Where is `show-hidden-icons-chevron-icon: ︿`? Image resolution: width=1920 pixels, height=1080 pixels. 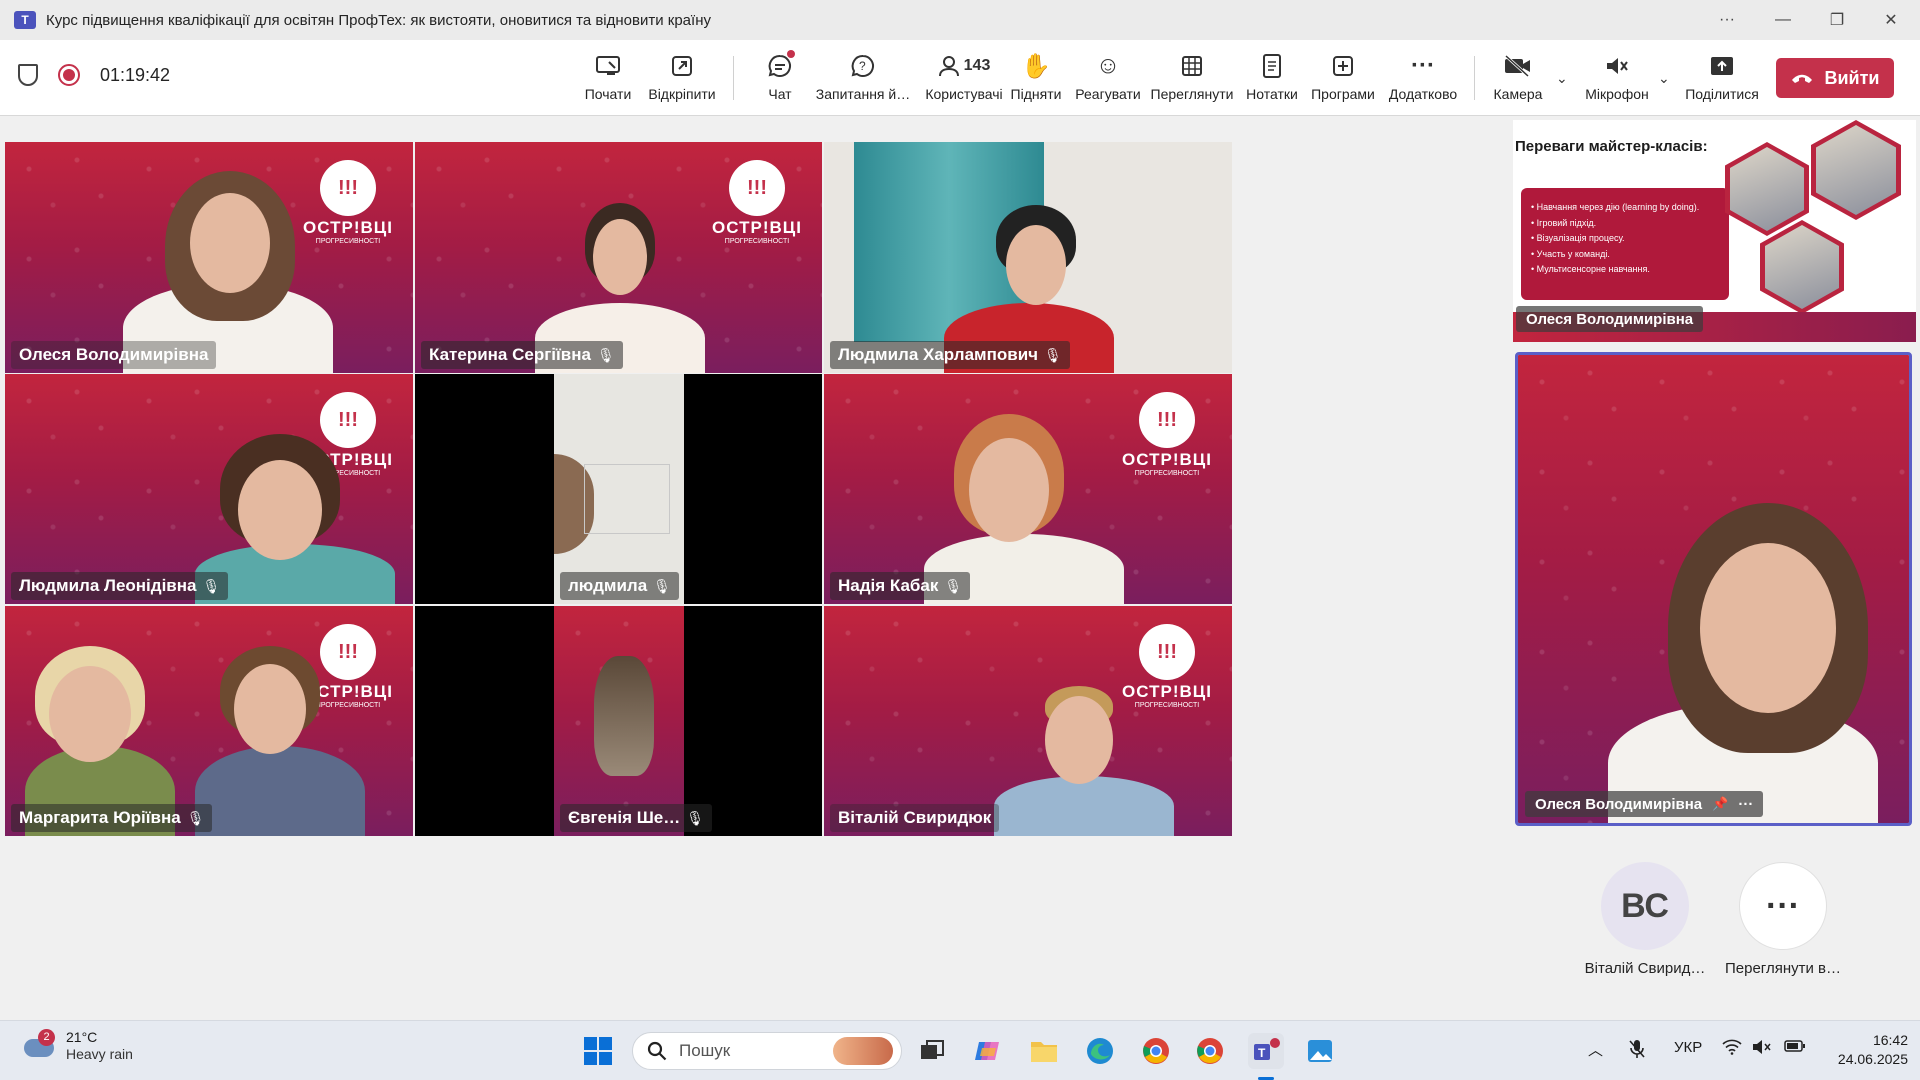
show-hidden-icons-chevron-icon: ︿ is located at coordinates (1595, 1049).